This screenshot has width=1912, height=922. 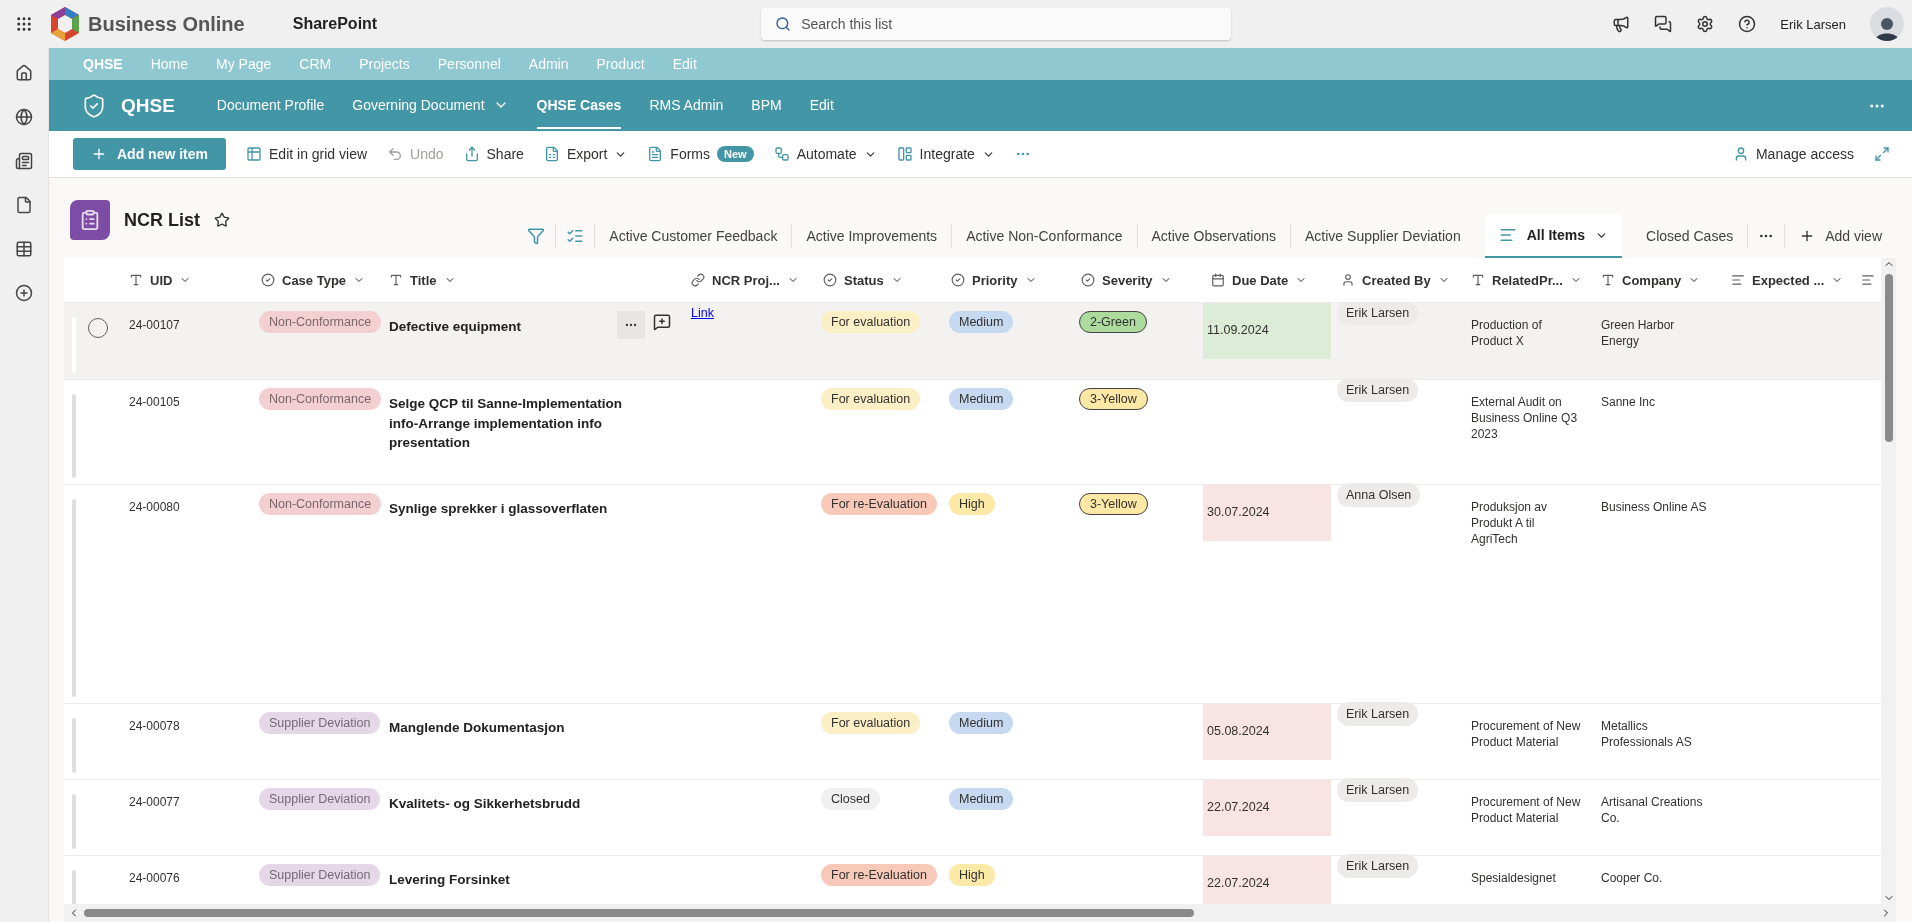 I want to click on multiline-column-icon, so click(x=1868, y=280).